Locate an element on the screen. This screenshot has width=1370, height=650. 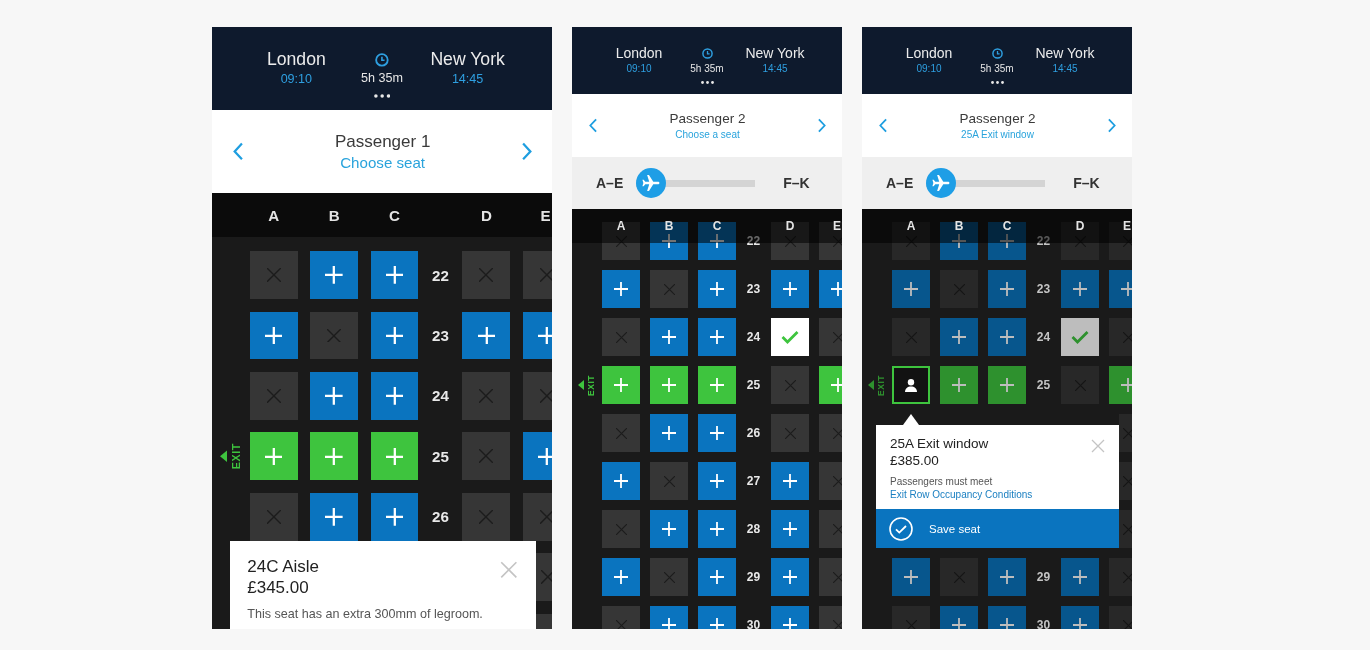
passenger-name: Passenger 2 is located at coordinates (707, 118).